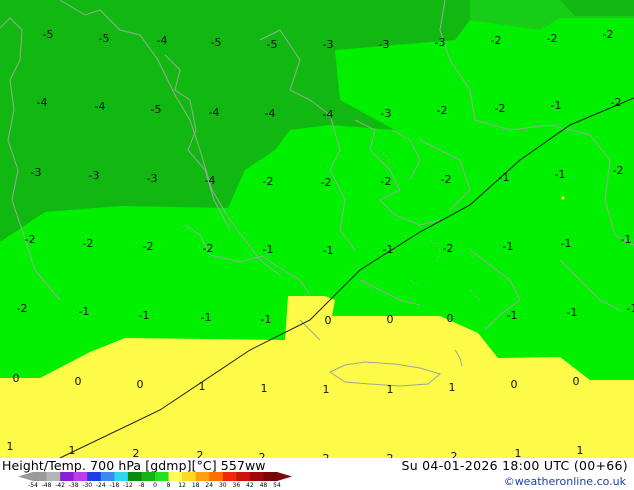 This screenshot has width=634, height=490. I want to click on color-legend, so click(155, 476).